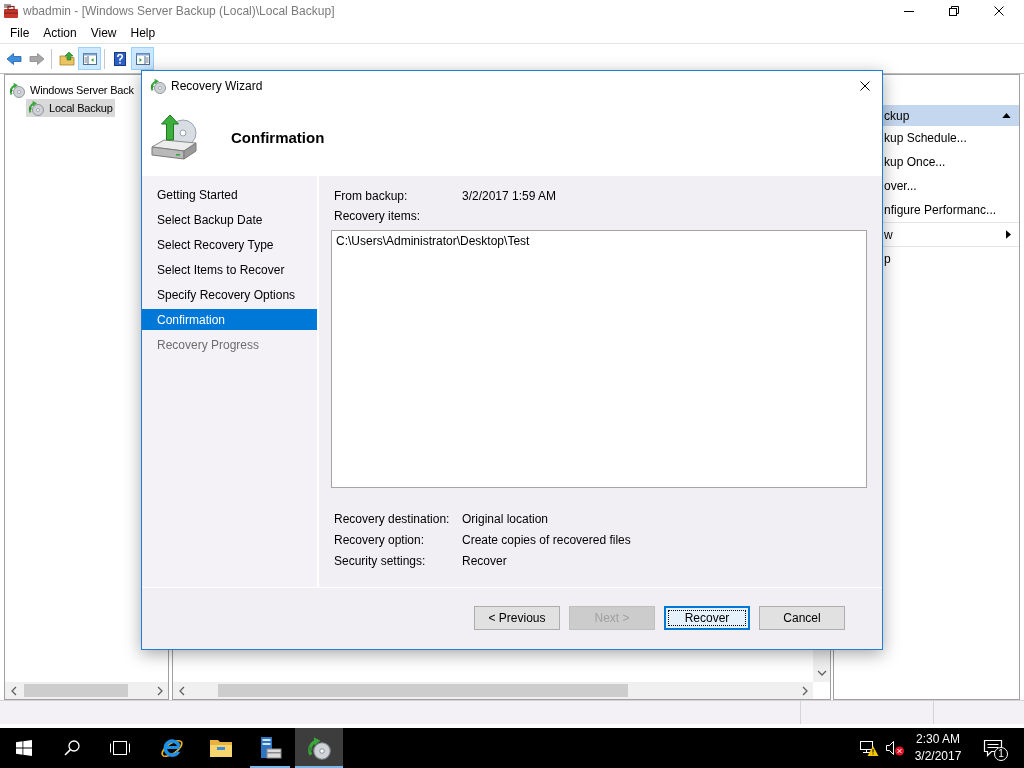 The image size is (1024, 768). What do you see at coordinates (938, 739) in the screenshot?
I see `clock-time: 2:30 AM` at bounding box center [938, 739].